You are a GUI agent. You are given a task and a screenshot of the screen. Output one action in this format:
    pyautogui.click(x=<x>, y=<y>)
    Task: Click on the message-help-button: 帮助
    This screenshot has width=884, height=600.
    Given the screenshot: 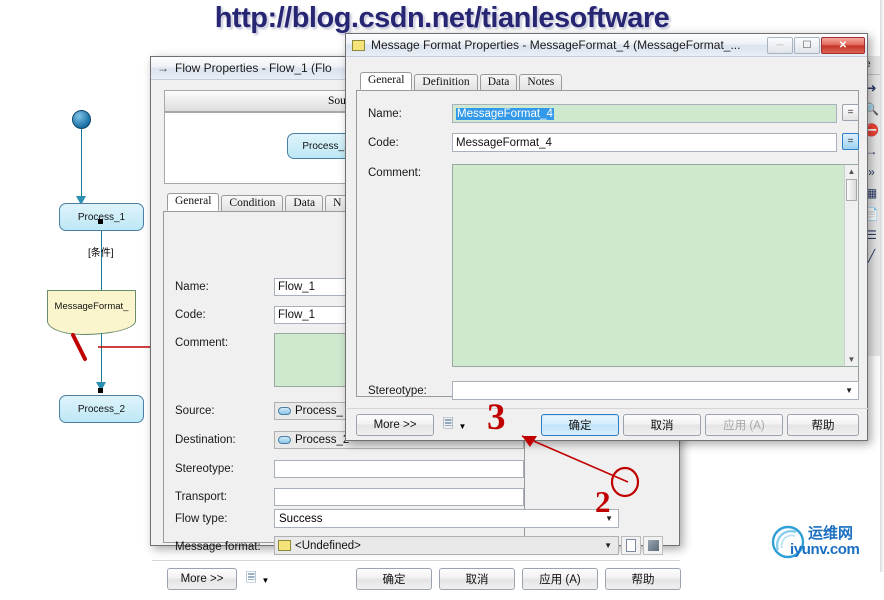 What is the action you would take?
    pyautogui.click(x=823, y=425)
    